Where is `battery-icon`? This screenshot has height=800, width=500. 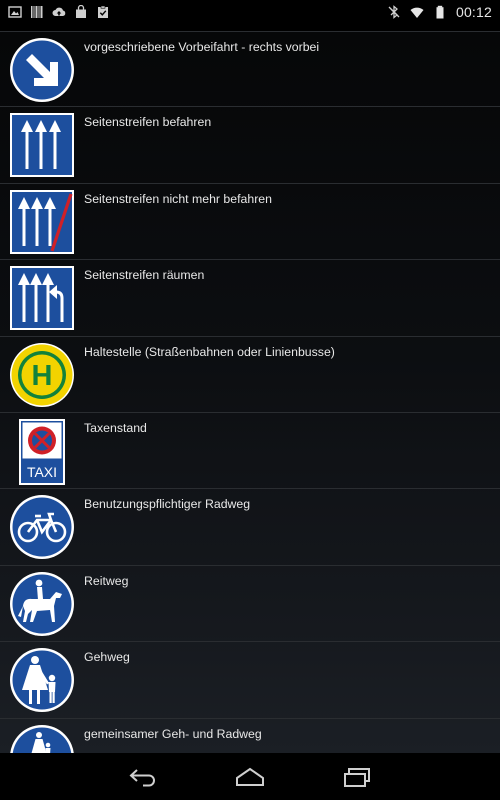 battery-icon is located at coordinates (440, 12).